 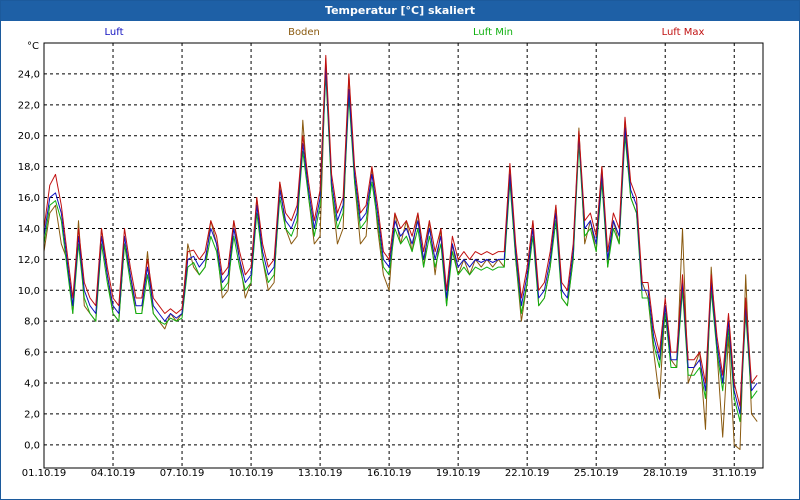 I want to click on y-tick-label: 16,0, so click(x=29, y=198).